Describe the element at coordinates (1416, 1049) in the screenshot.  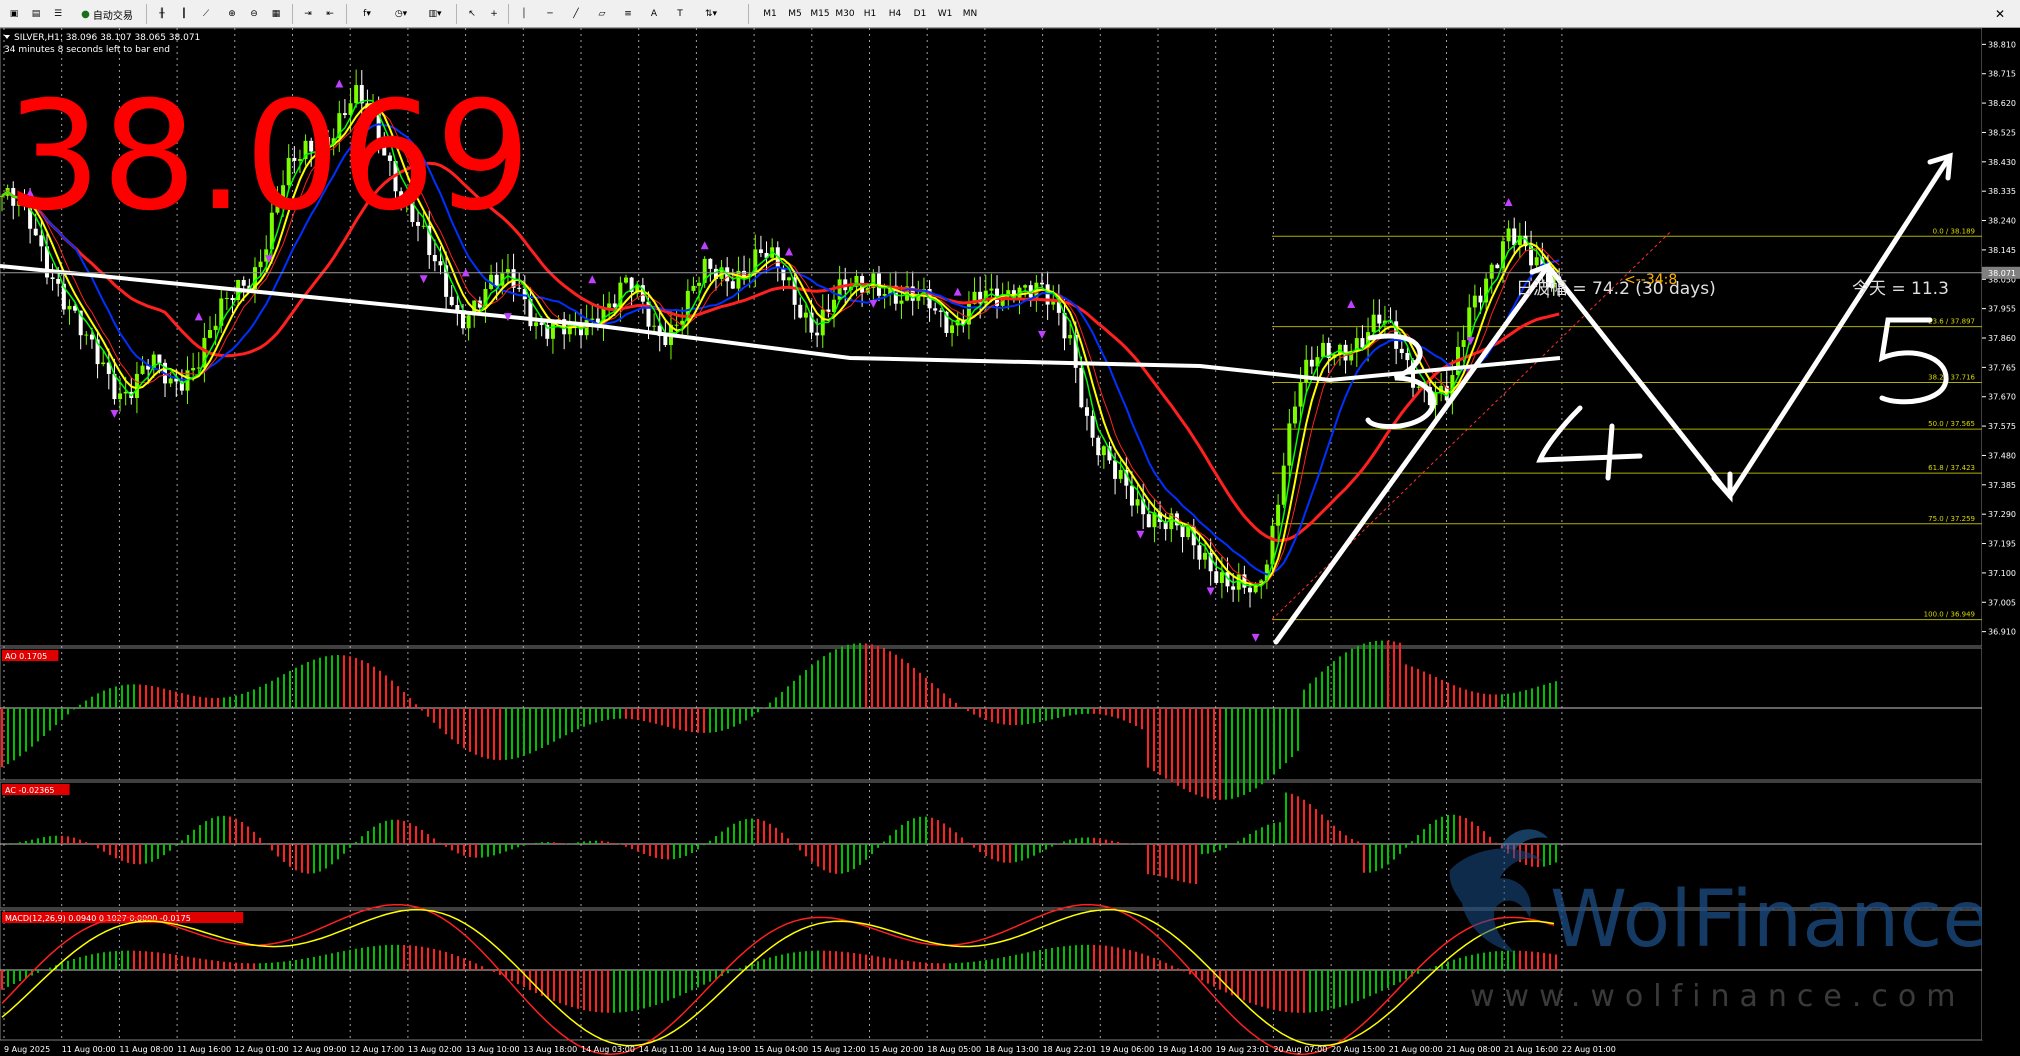
I see `time-tick-label: 21 Aug 00:00` at that location.